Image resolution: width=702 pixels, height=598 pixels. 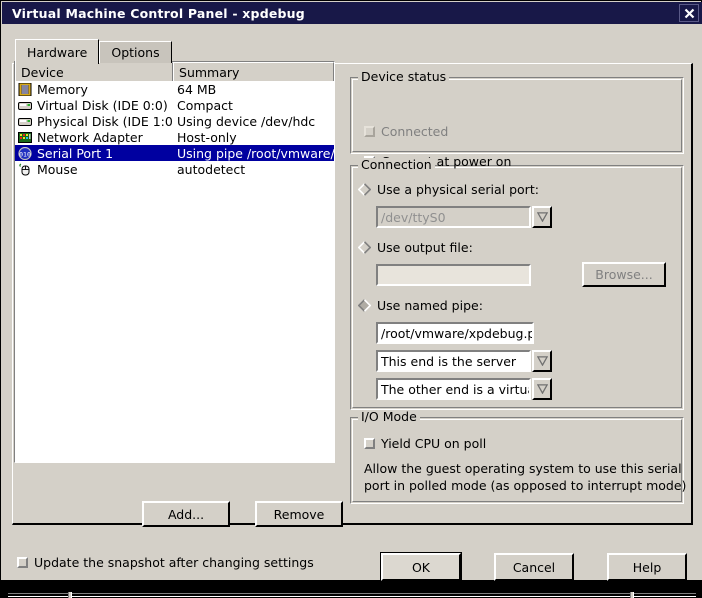 I want to click on pipe-other-end-value: The other end is a virtual m, so click(x=455, y=389).